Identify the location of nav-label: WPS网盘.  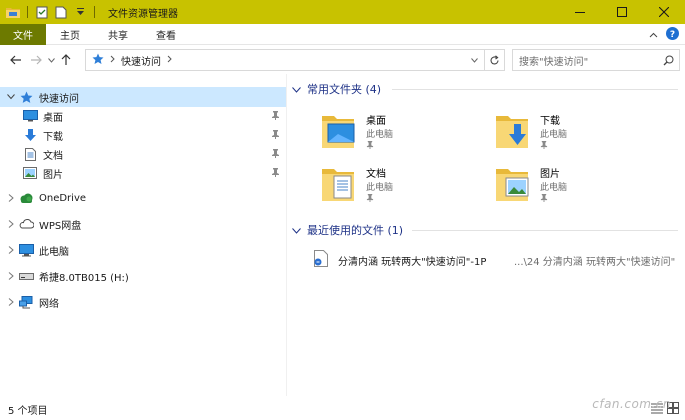
(60, 226).